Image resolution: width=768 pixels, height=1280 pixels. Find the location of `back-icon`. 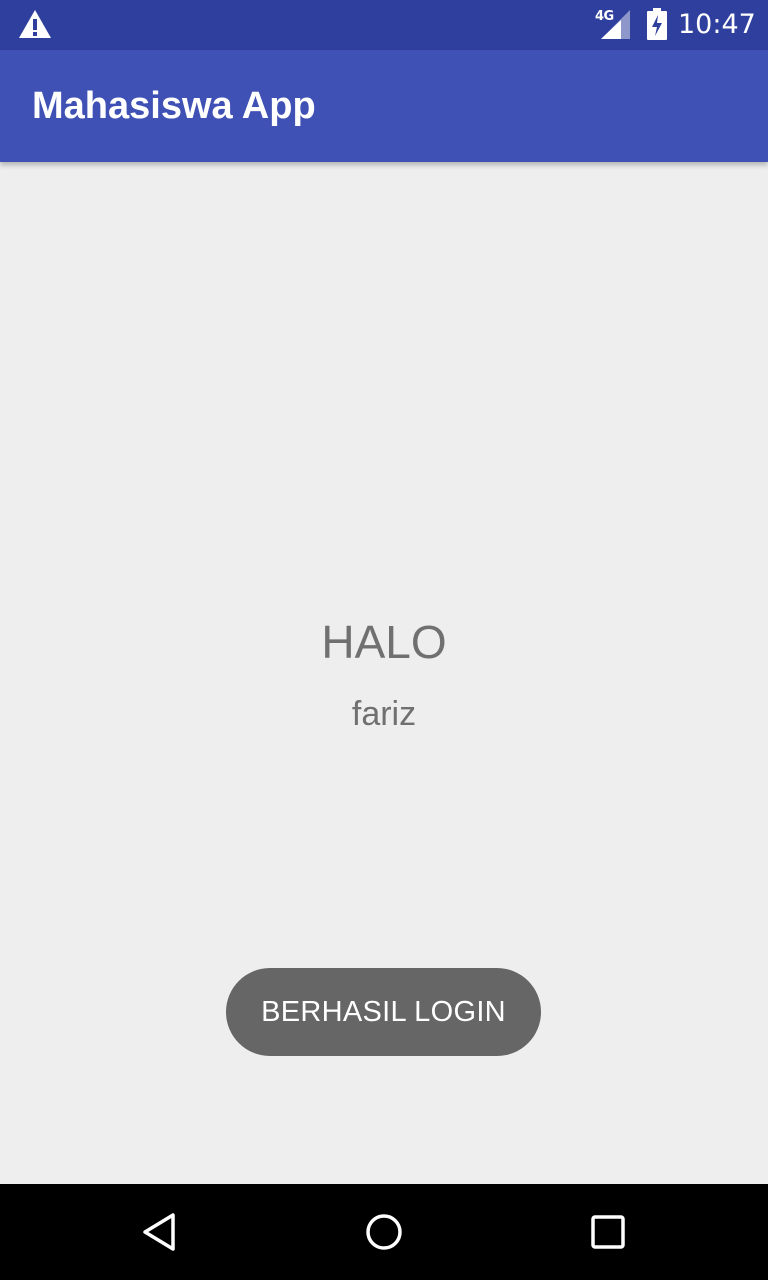

back-icon is located at coordinates (160, 1232).